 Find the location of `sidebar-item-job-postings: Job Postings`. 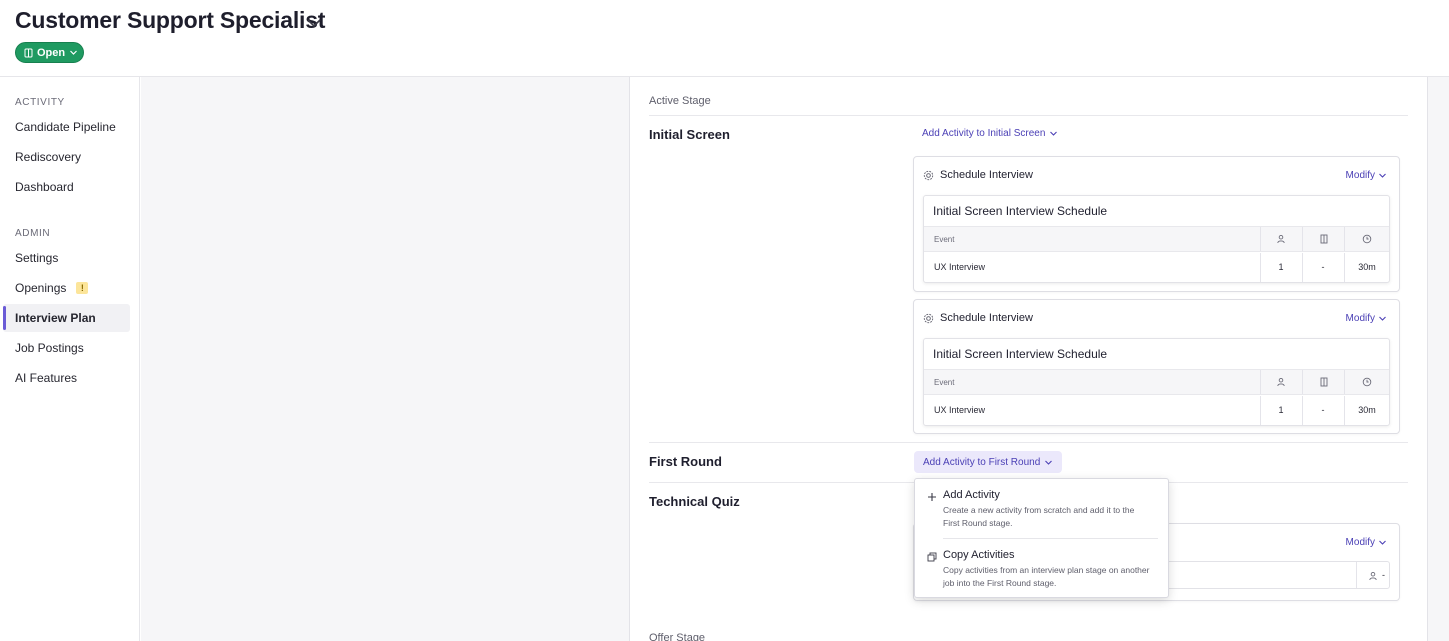

sidebar-item-job-postings: Job Postings is located at coordinates (66, 348).